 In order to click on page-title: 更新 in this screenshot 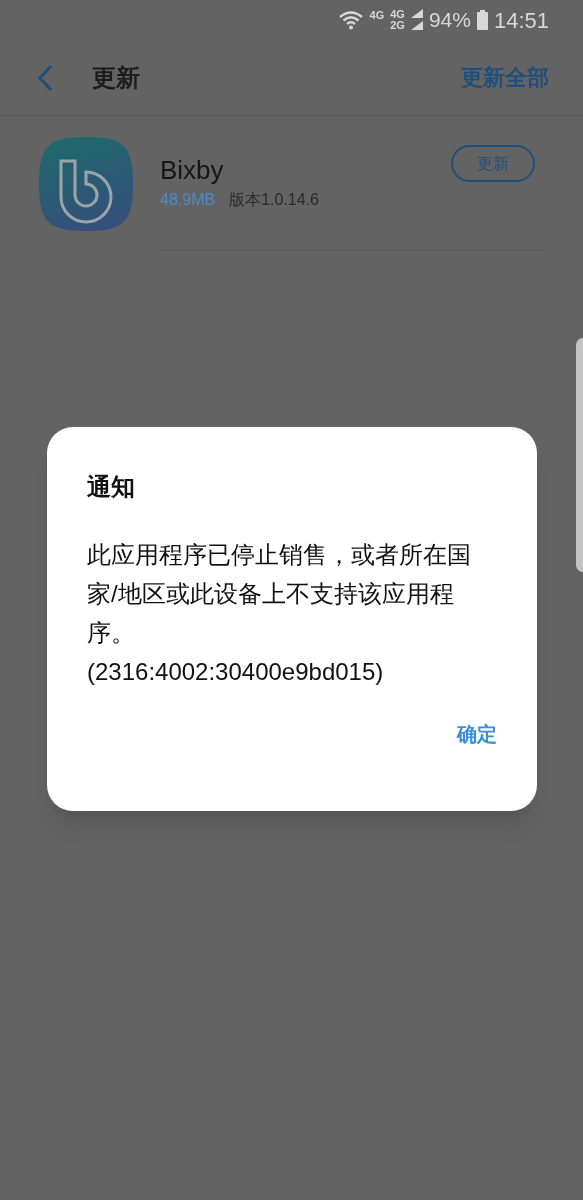, I will do `click(116, 77)`.